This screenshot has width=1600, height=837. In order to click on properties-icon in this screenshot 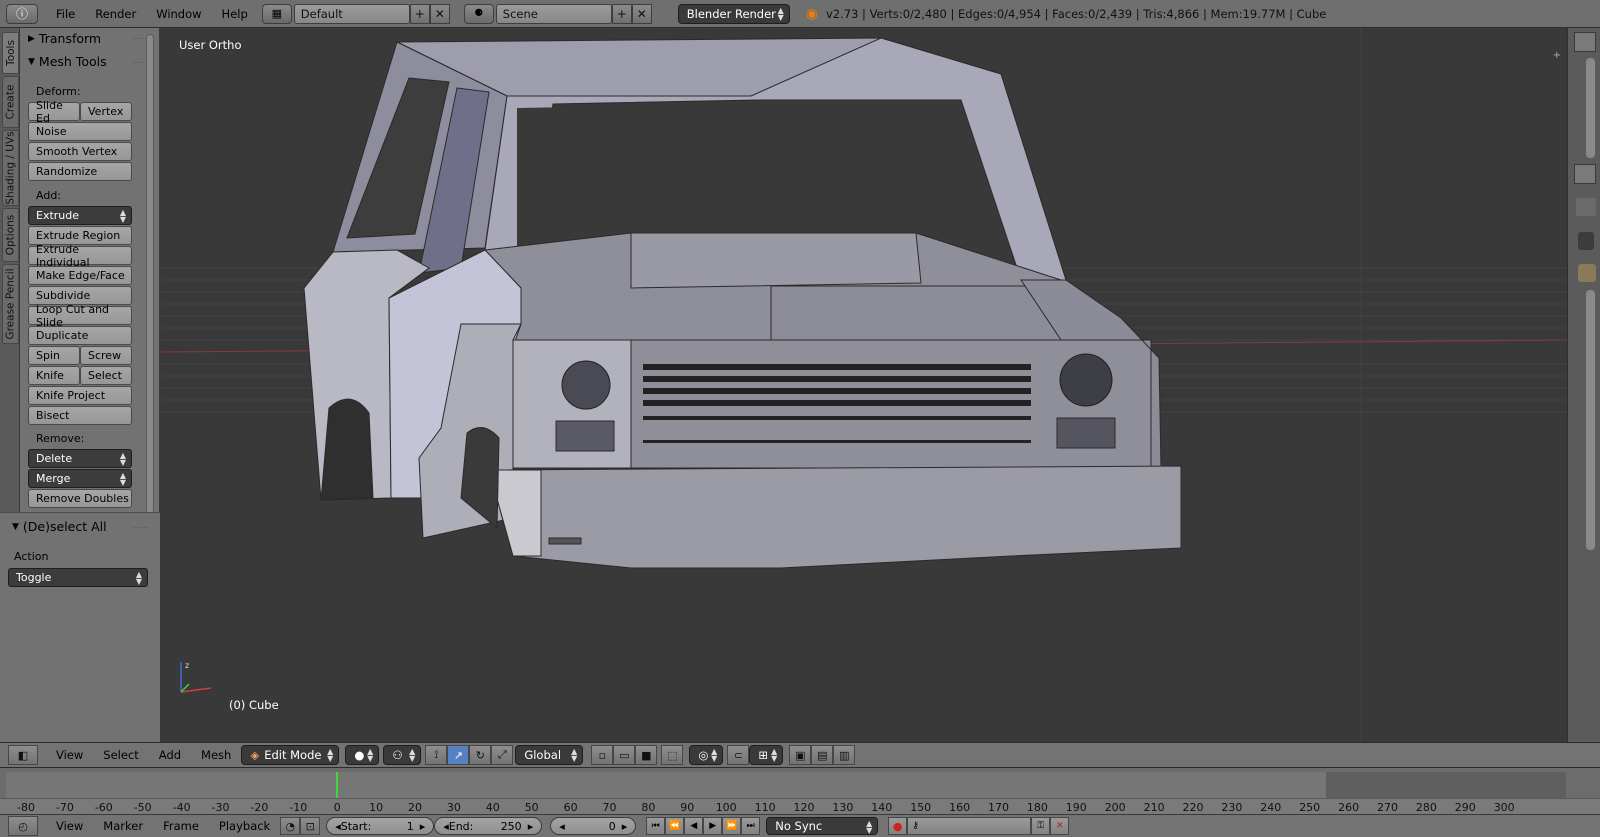, I will do `click(1585, 174)`.